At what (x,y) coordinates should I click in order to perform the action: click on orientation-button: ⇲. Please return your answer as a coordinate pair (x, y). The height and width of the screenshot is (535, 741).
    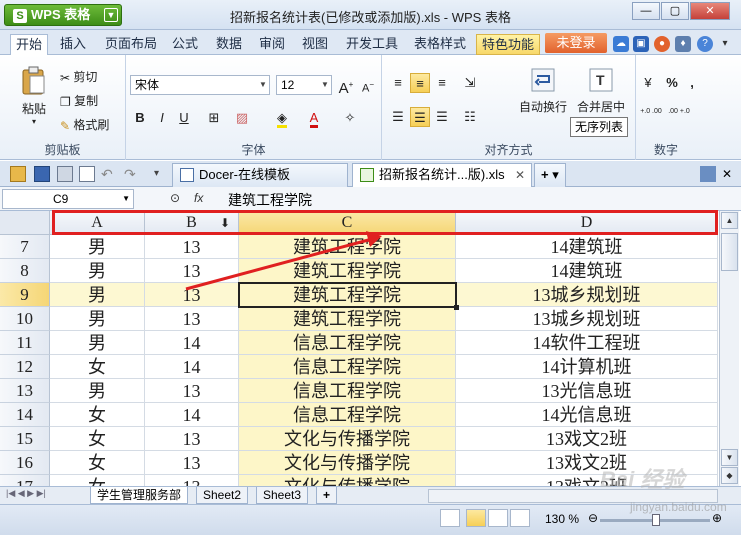
    Looking at the image, I should click on (470, 83).